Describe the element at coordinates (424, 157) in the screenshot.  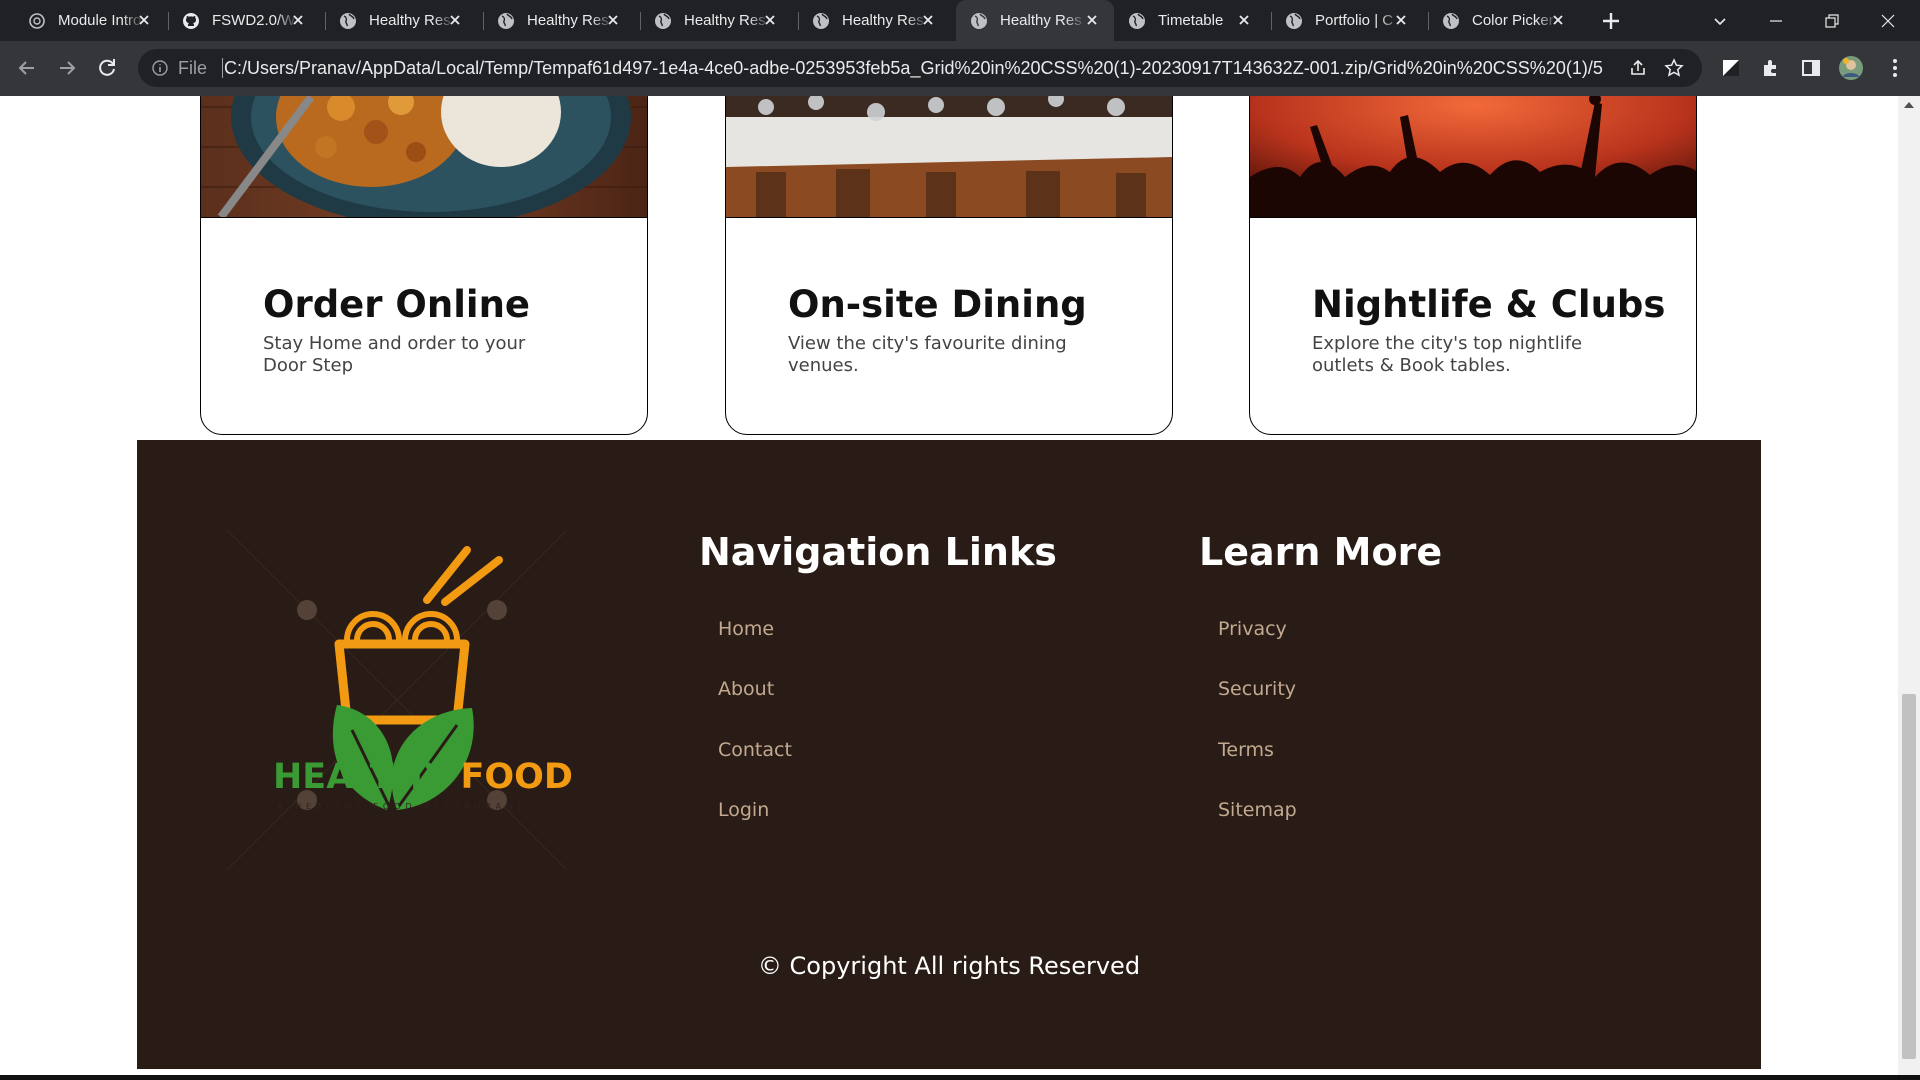
I see `food-plate-photo` at that location.